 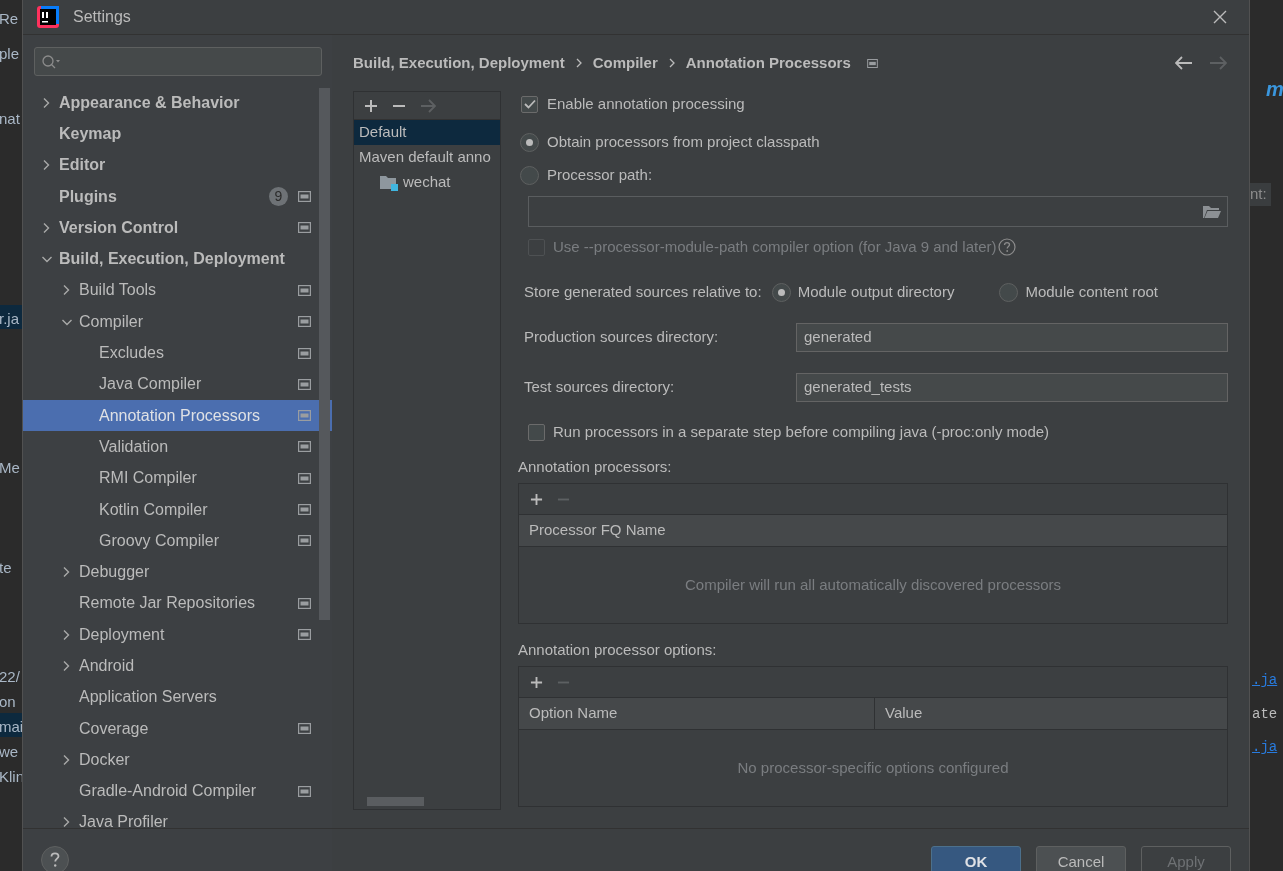 What do you see at coordinates (177, 603) in the screenshot?
I see `tree-item: Remote Jar Repositories` at bounding box center [177, 603].